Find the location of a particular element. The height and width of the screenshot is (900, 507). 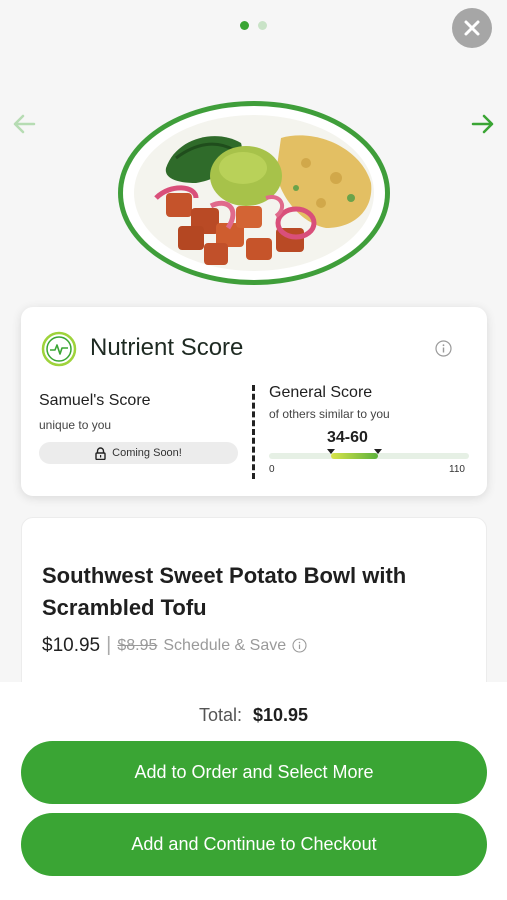

food-bowl-image is located at coordinates (254, 193).